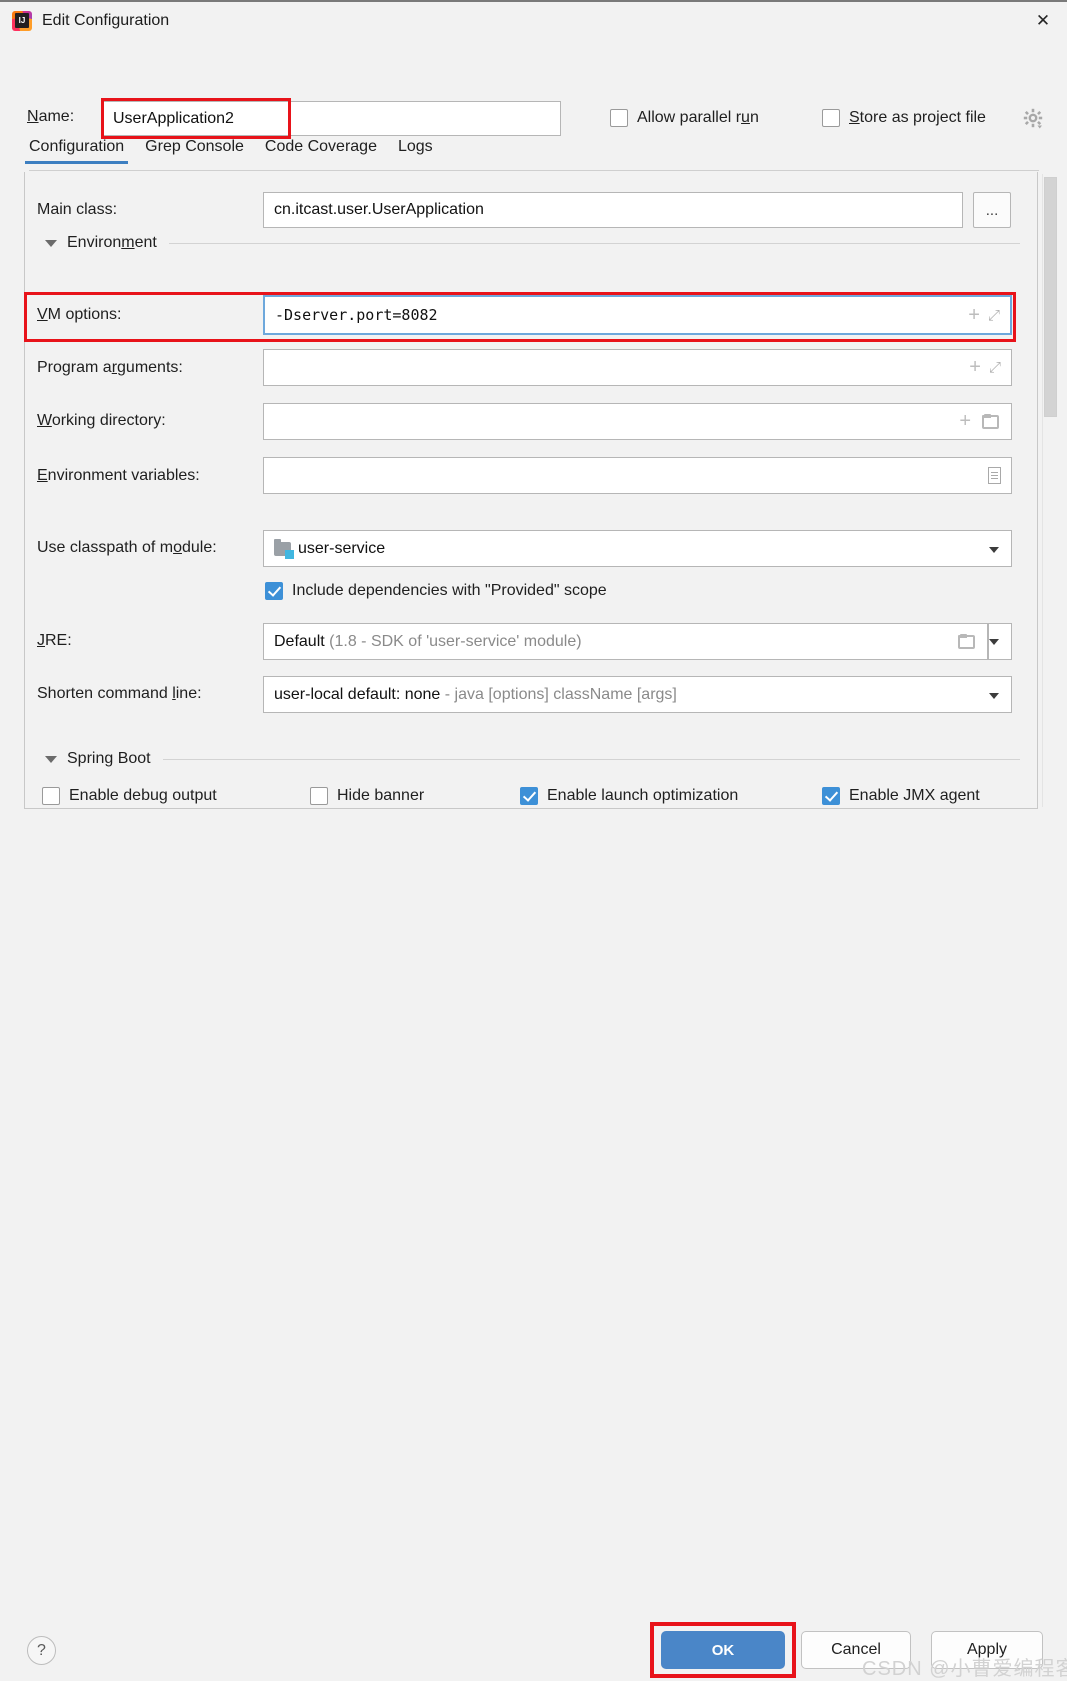  What do you see at coordinates (22, 21) in the screenshot?
I see `intellij-idea-icon` at bounding box center [22, 21].